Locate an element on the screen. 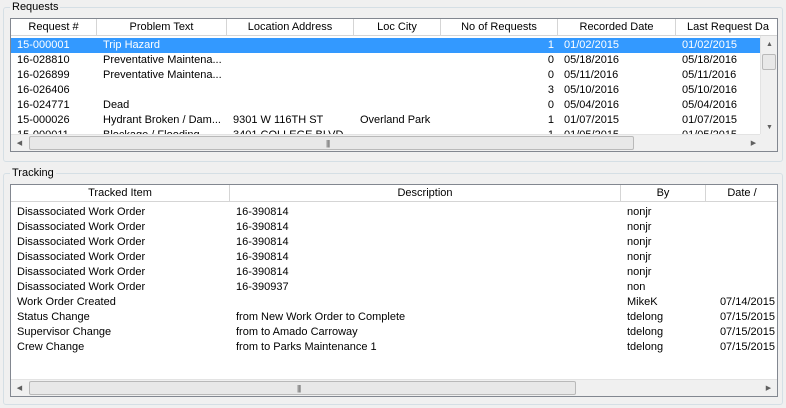 Image resolution: width=786 pixels, height=408 pixels. column-header-request: Request # is located at coordinates (54, 27).